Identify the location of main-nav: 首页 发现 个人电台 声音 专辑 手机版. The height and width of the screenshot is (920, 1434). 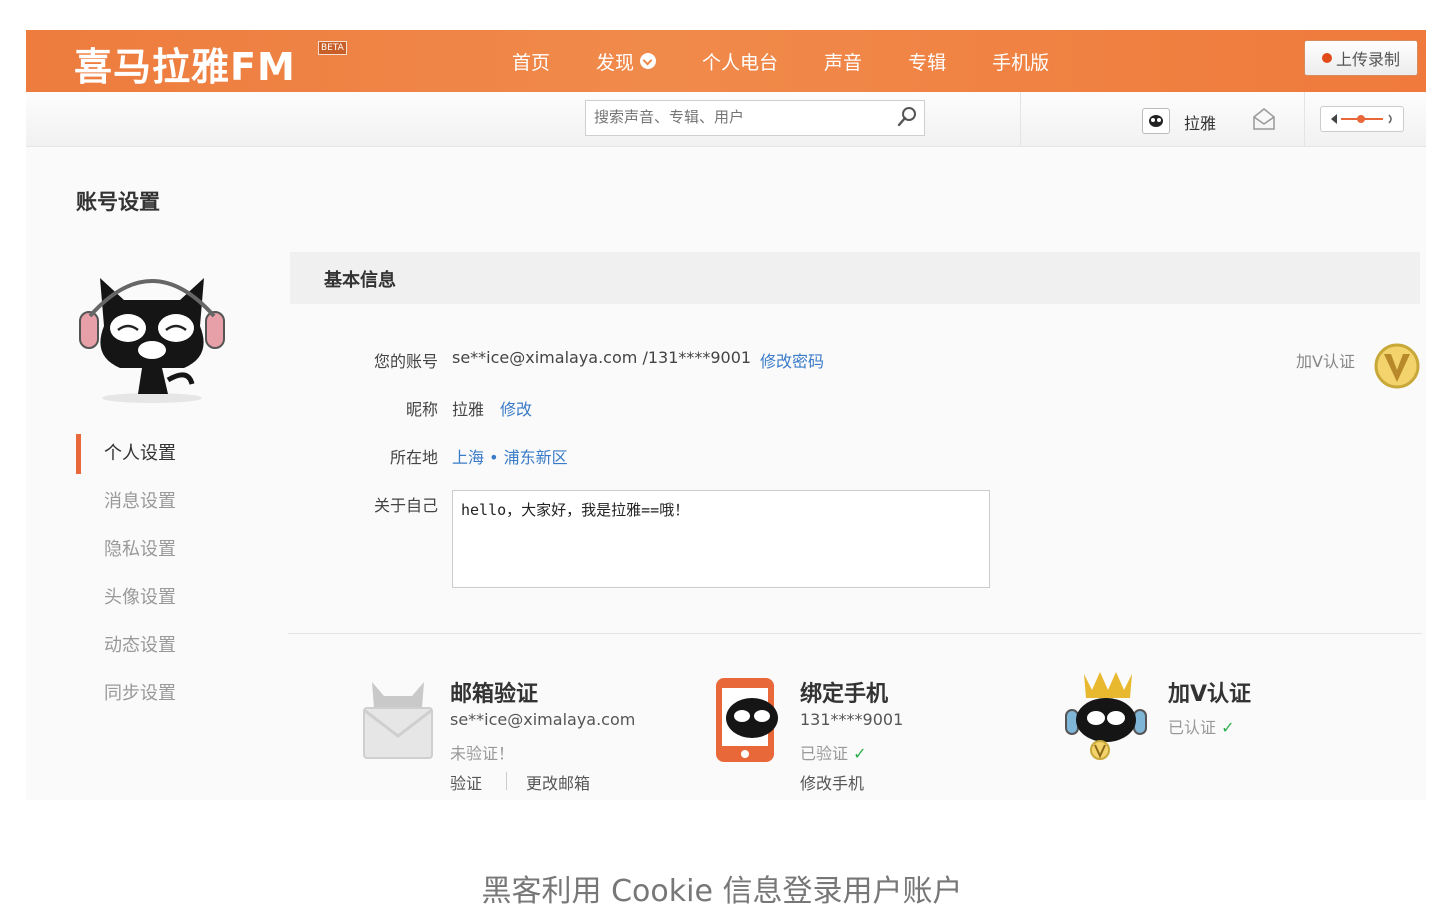
(803, 61).